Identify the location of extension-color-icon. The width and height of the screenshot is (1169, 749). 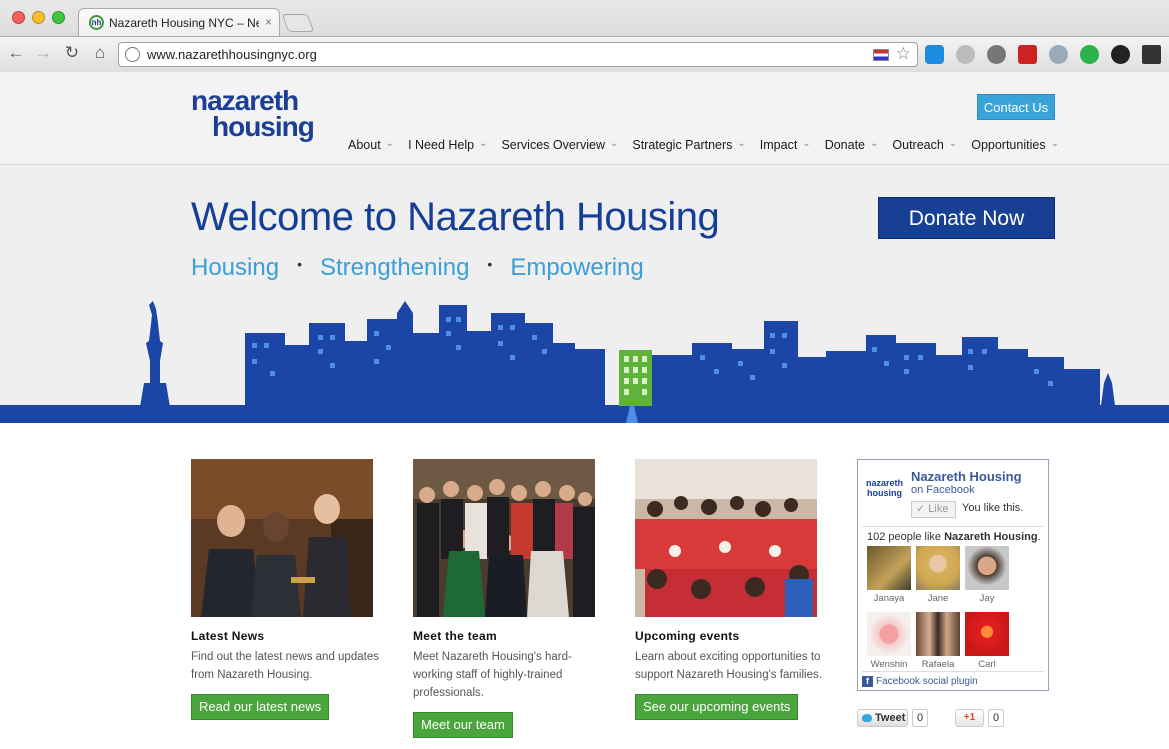
(1120, 54).